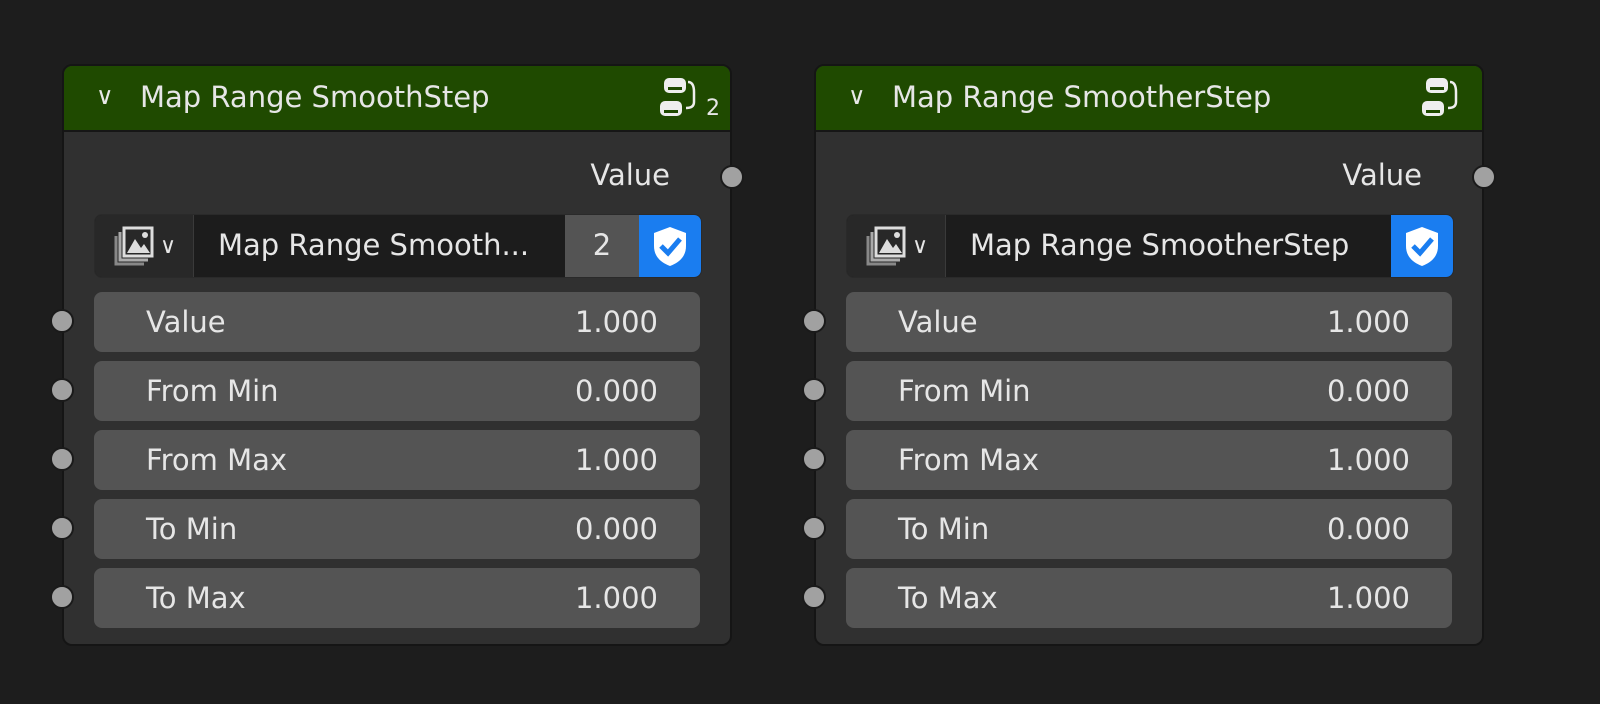 The width and height of the screenshot is (1600, 704). I want to click on datablock-selector: ∨ Map Range SmootherStep, so click(1150, 246).